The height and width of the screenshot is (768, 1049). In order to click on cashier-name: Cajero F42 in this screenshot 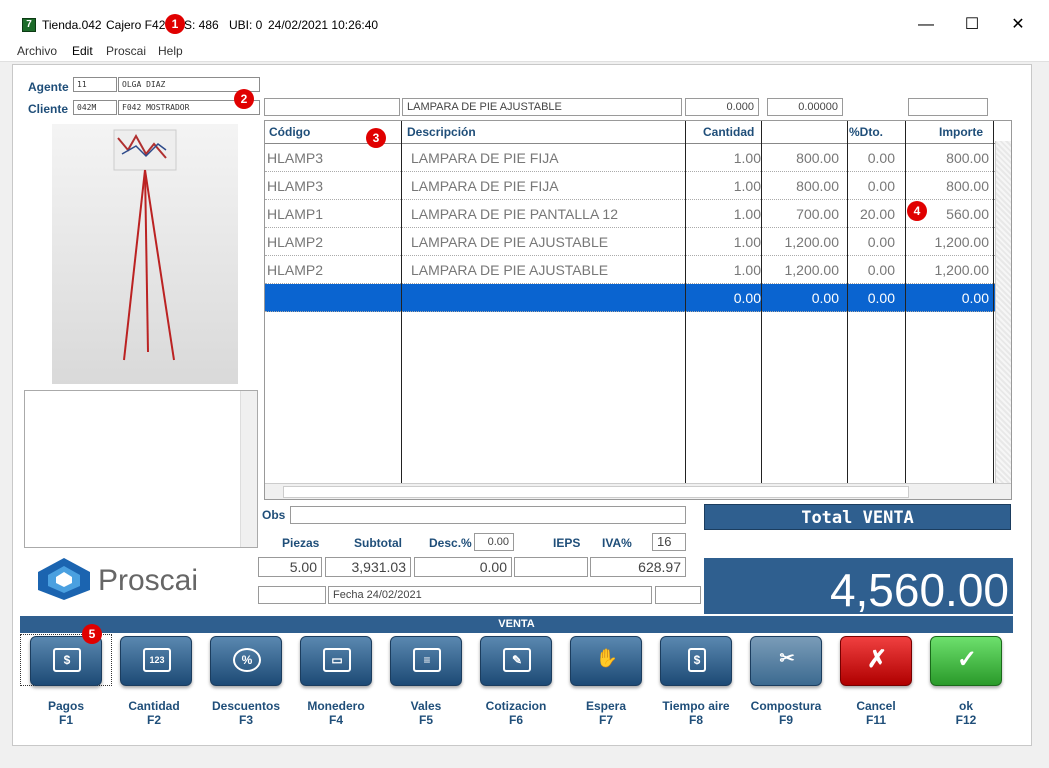, I will do `click(136, 25)`.